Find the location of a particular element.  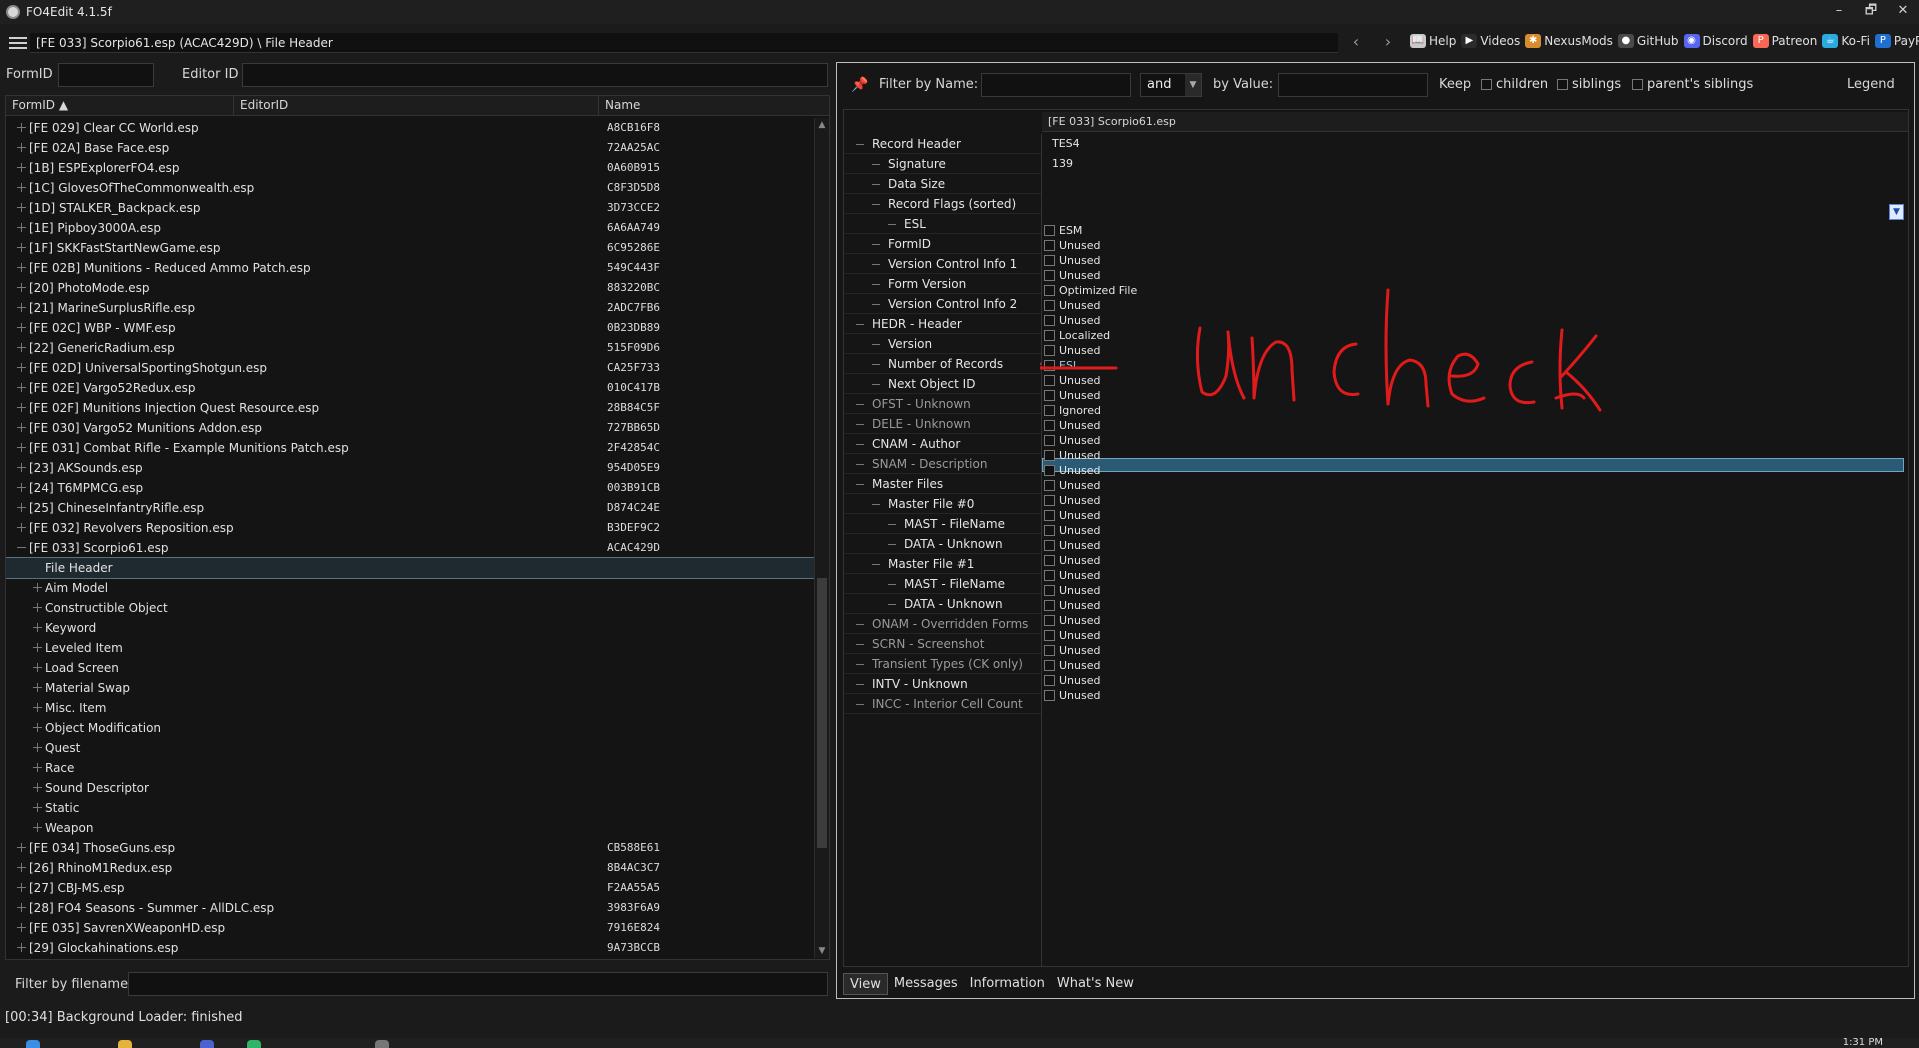

record-field-row: Form Version is located at coordinates (942, 284).